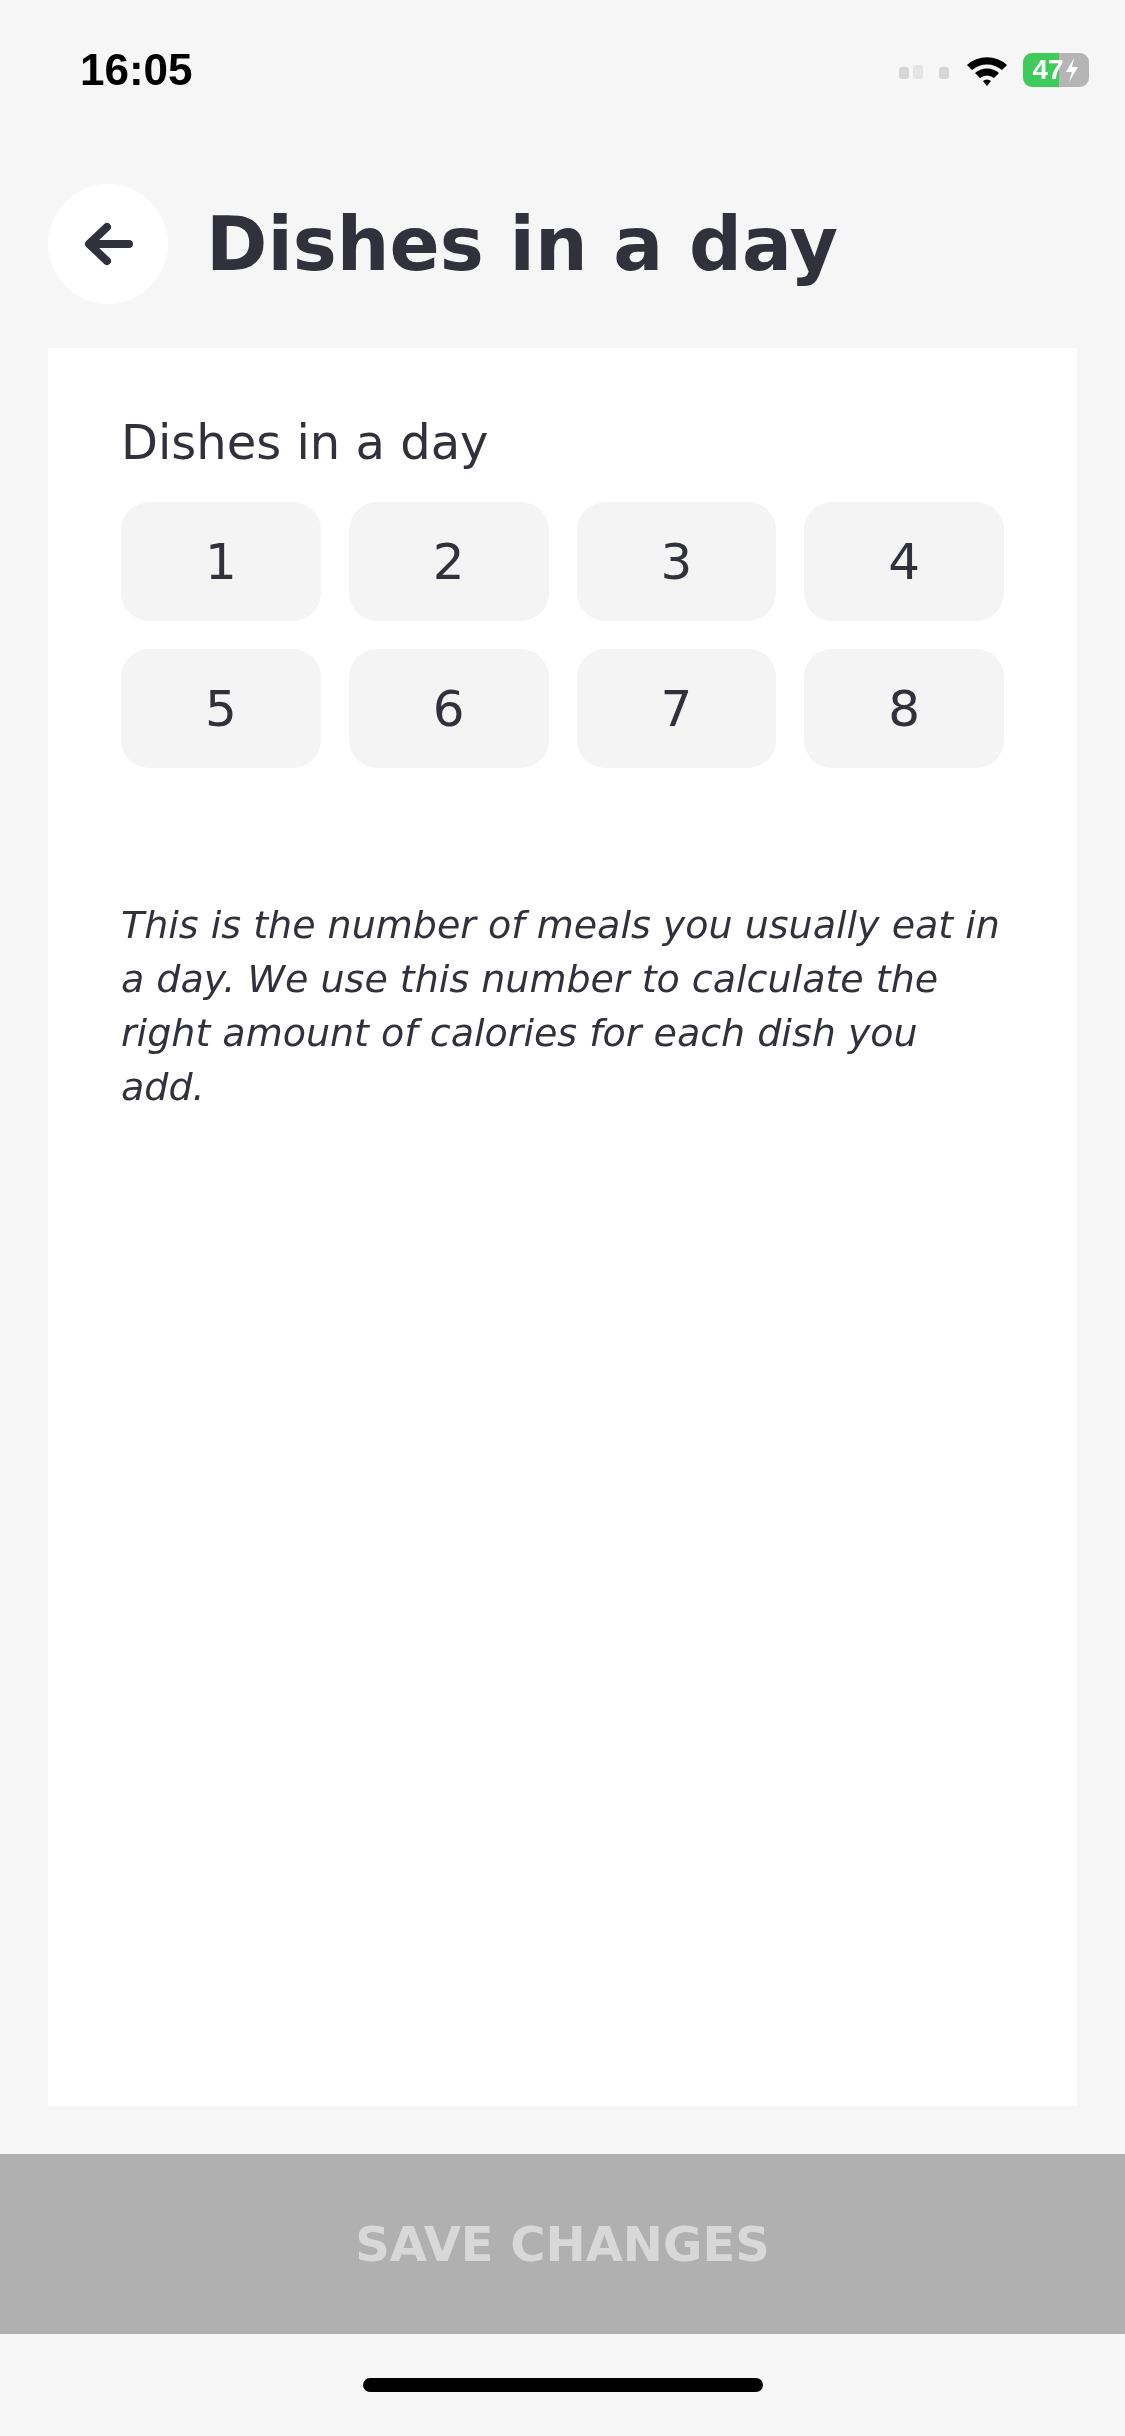 The image size is (1125, 2436). What do you see at coordinates (522, 244) in the screenshot?
I see `page-title: Dishes in a day` at bounding box center [522, 244].